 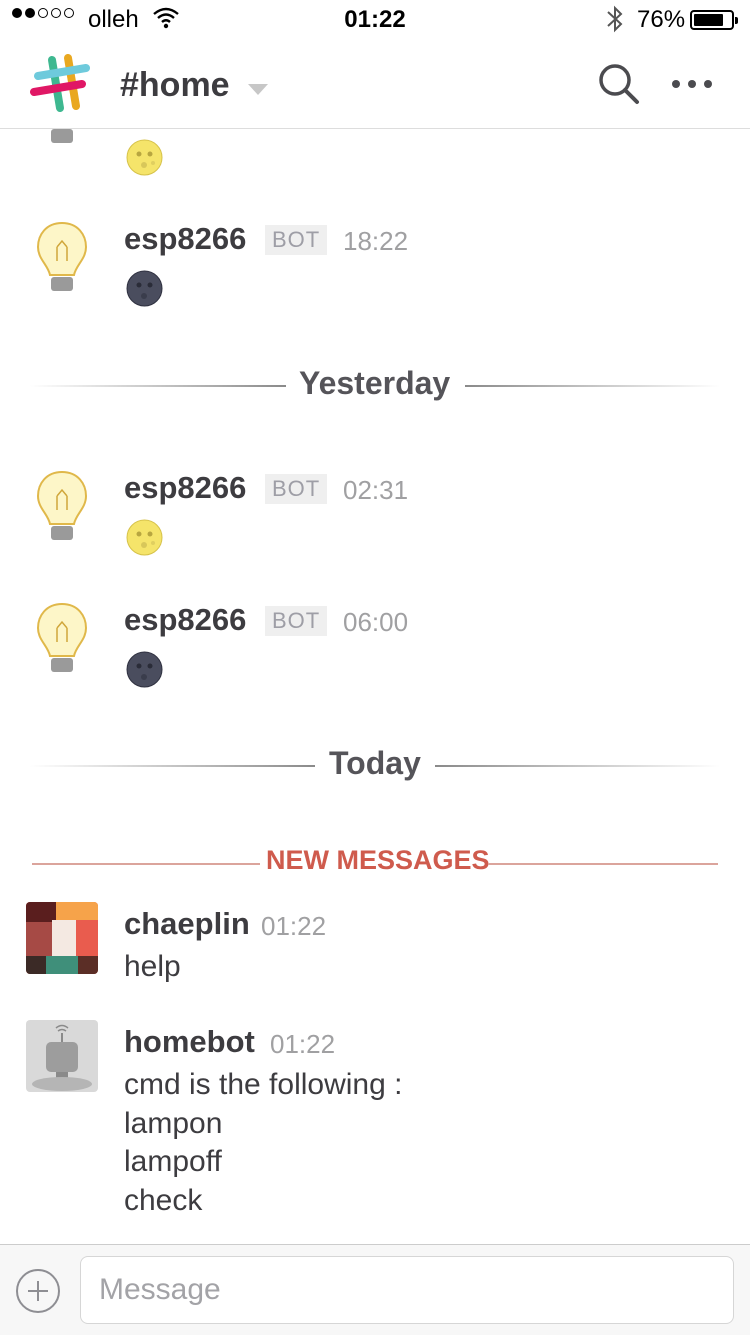 What do you see at coordinates (263, 1084) in the screenshot?
I see `message-line: cmd is the following :` at bounding box center [263, 1084].